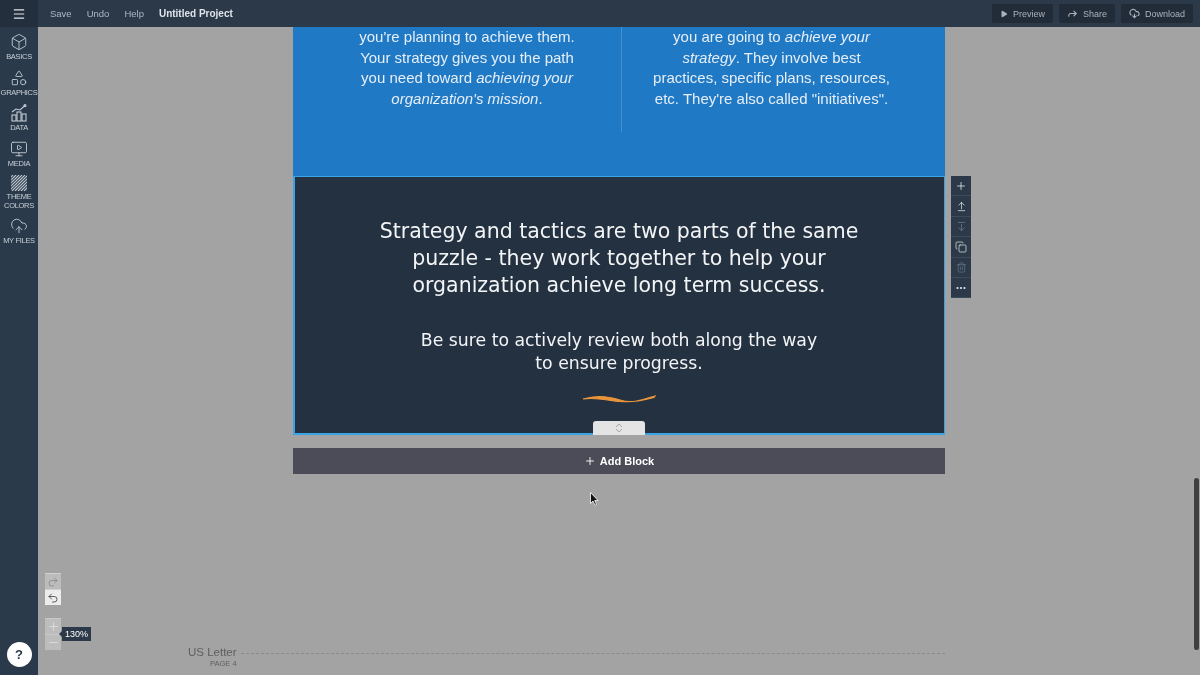 The image size is (1200, 675). Describe the element at coordinates (1086, 13) in the screenshot. I see `share-button: Share` at that location.